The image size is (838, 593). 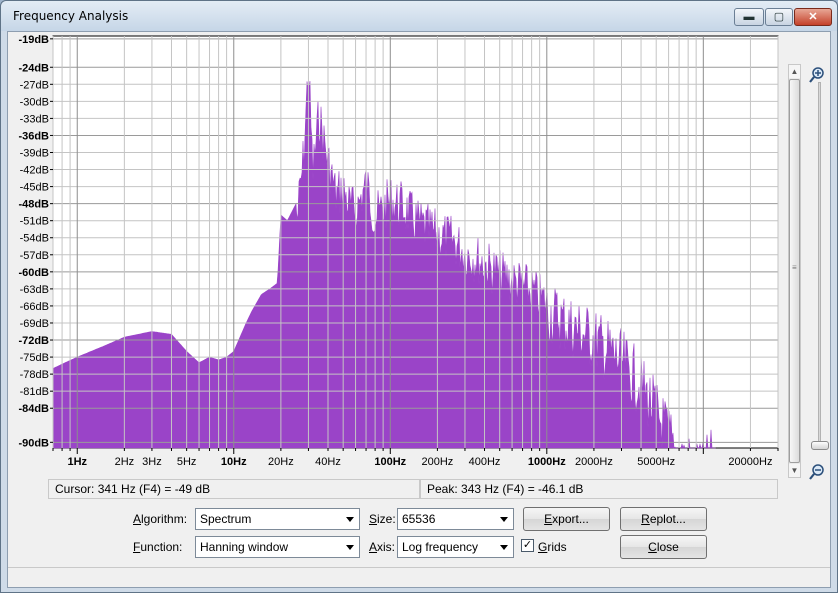 I want to click on size-value: 65536, so click(x=419, y=519).